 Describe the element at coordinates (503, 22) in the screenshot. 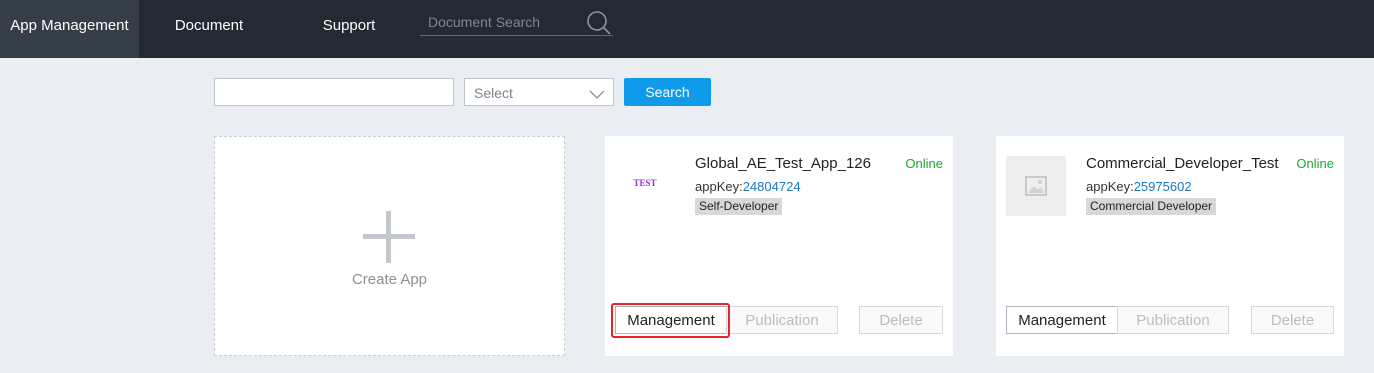

I see `document-search-input` at that location.